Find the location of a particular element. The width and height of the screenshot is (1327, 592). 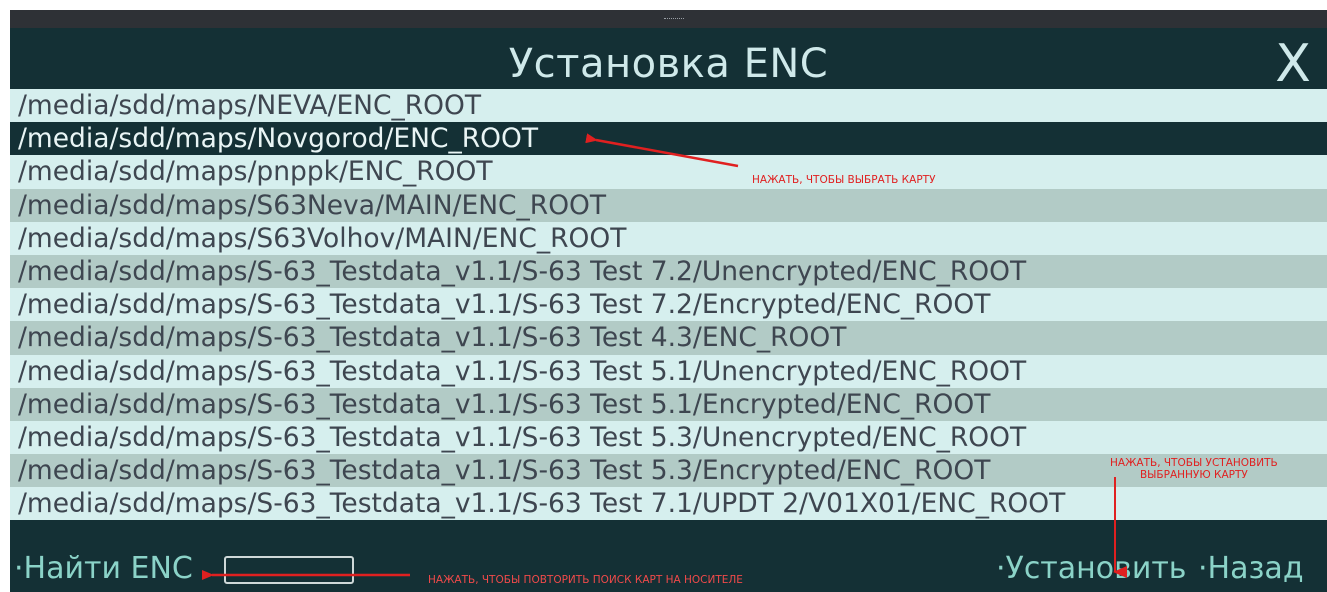

select-arrow-icon is located at coordinates (662, 150).